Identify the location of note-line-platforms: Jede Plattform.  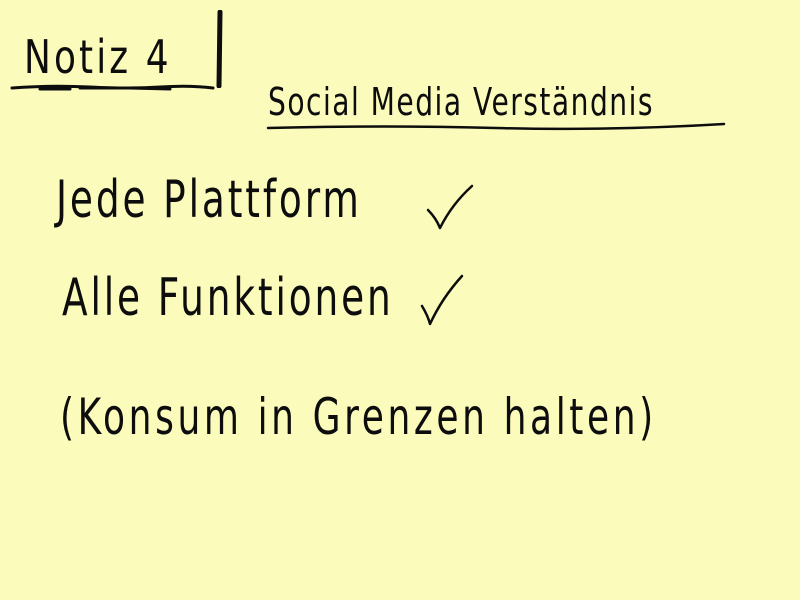
(209, 200).